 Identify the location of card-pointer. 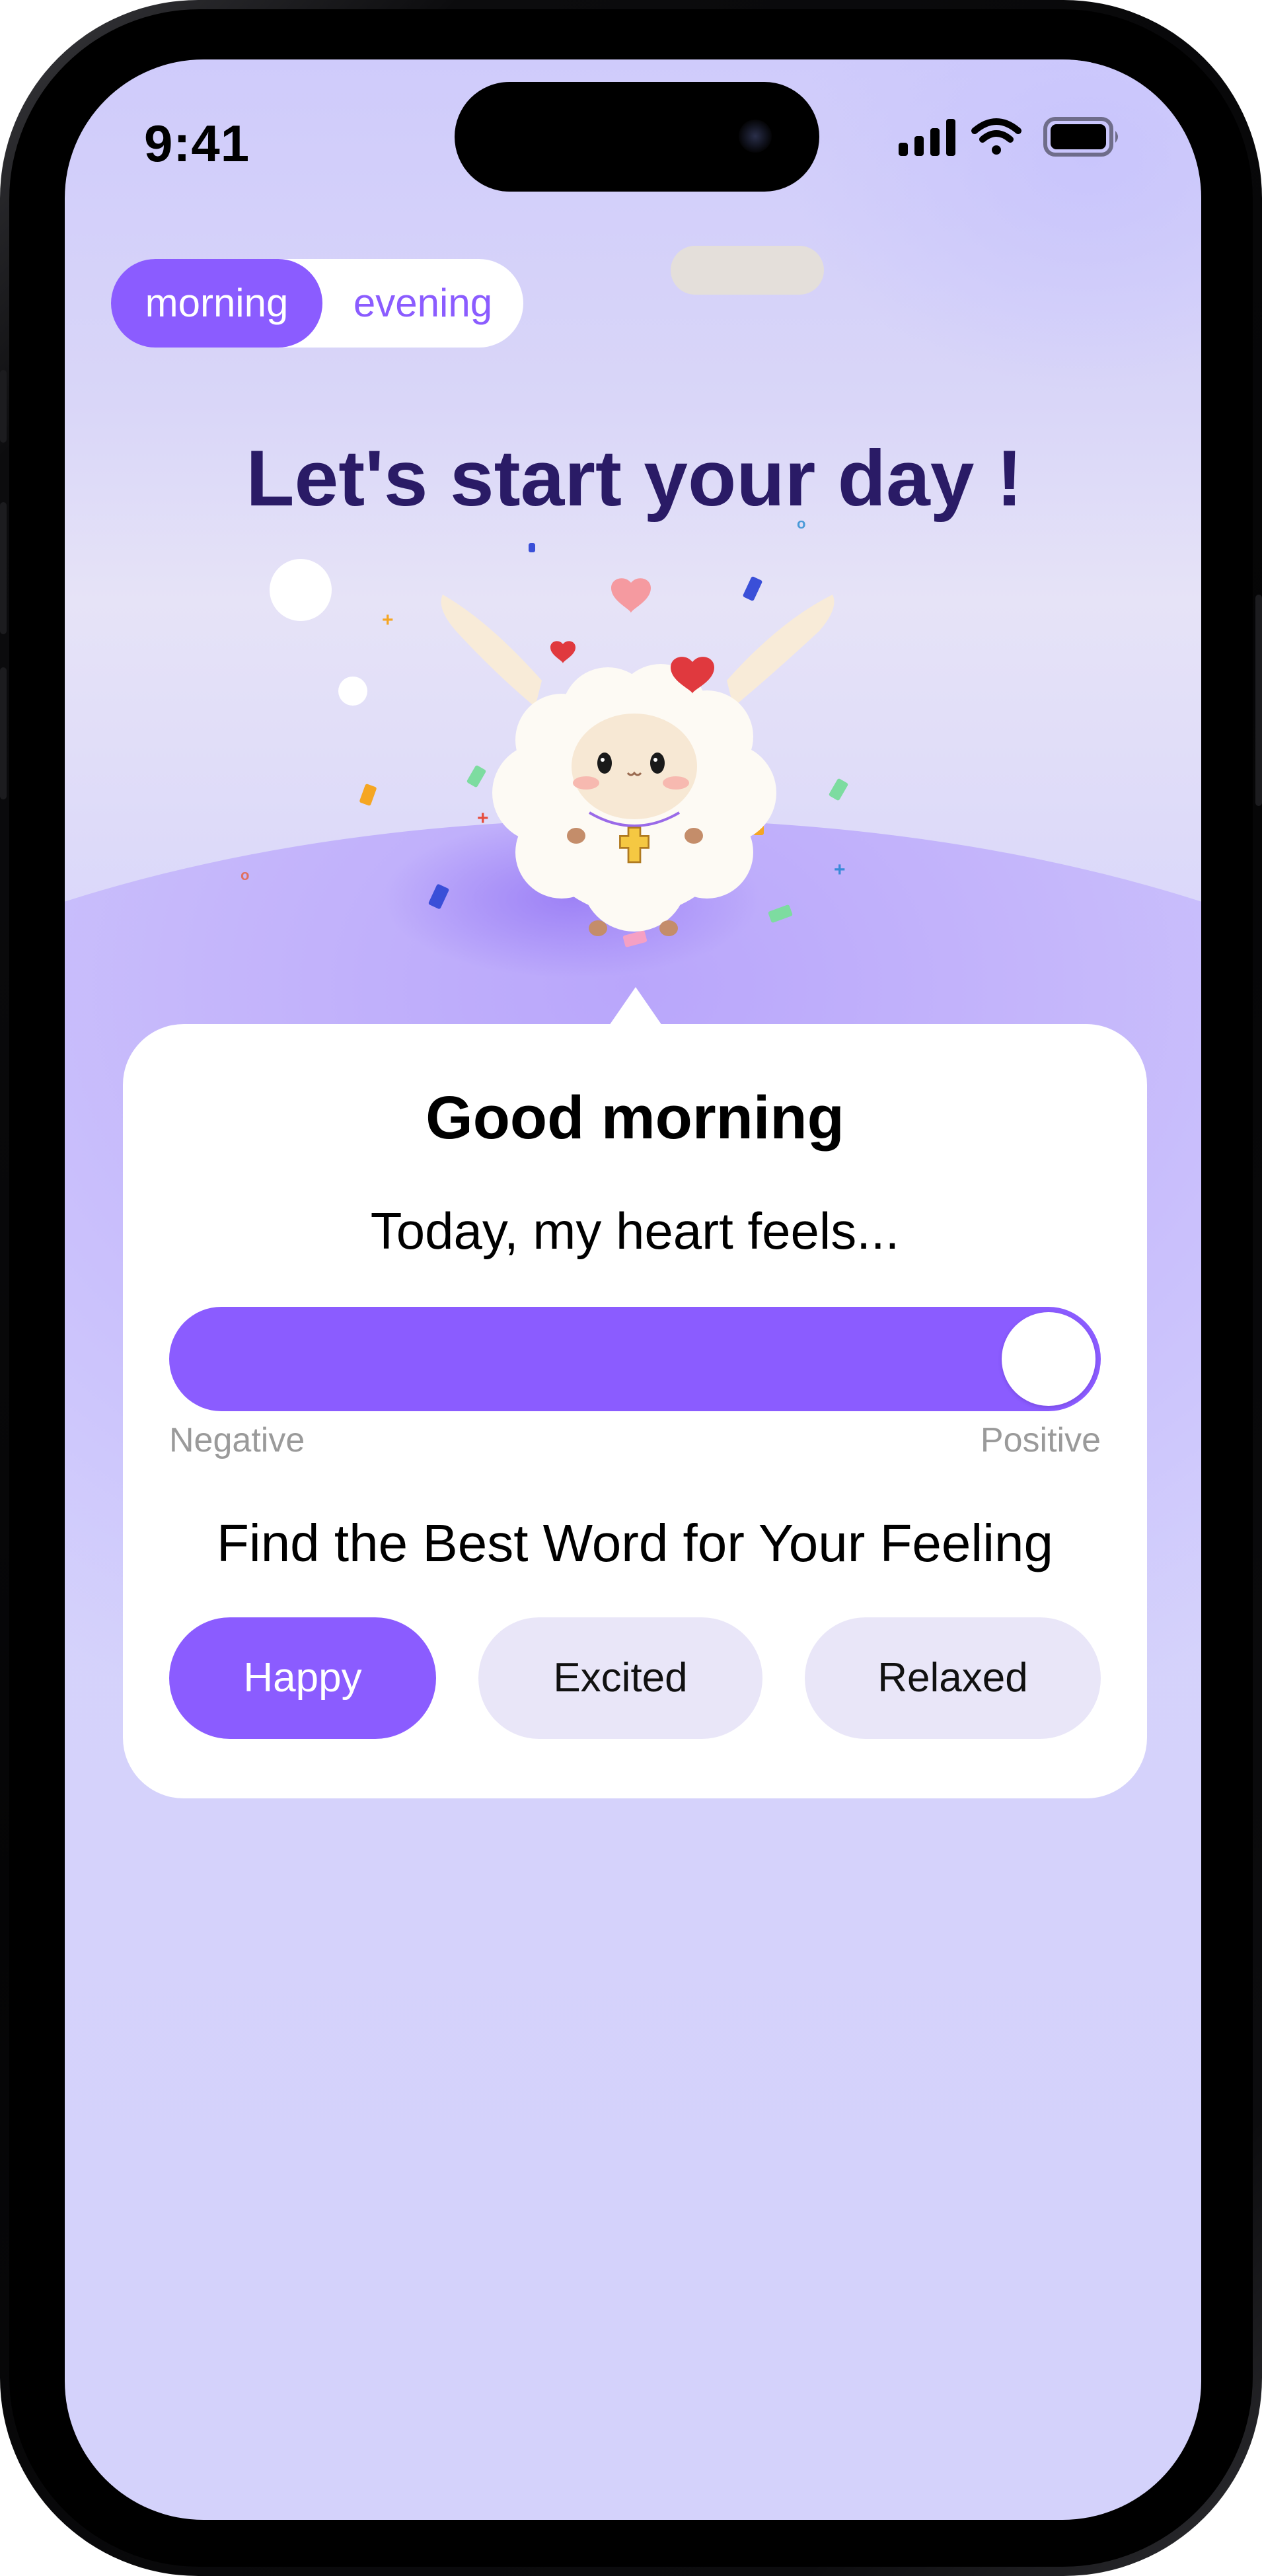
(635, 1006).